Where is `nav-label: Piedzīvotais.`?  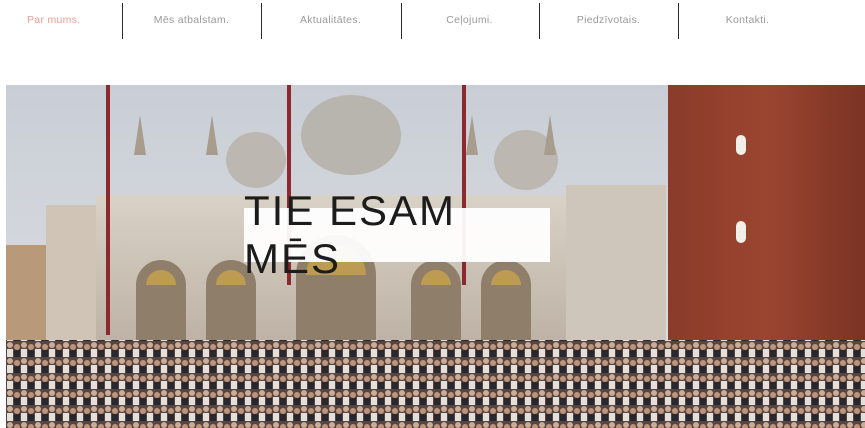
nav-label: Piedzīvotais. is located at coordinates (608, 20).